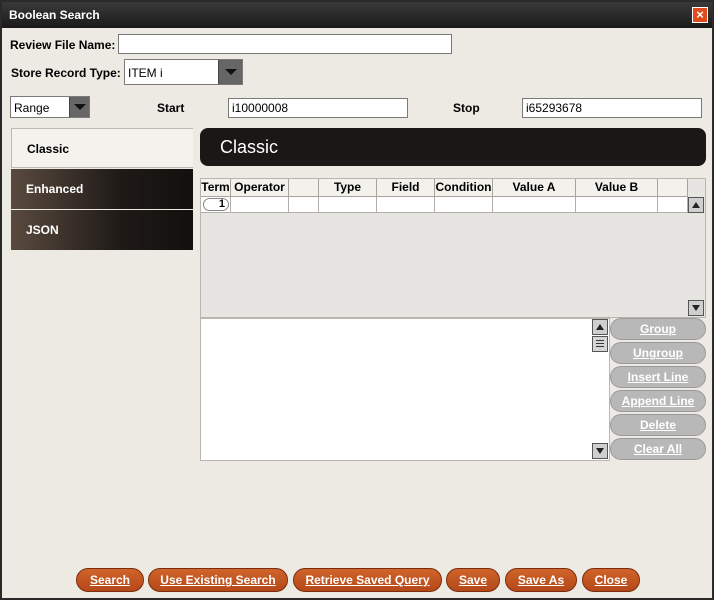 Image resolution: width=714 pixels, height=600 pixels. What do you see at coordinates (464, 205) in the screenshot?
I see `cell-condition` at bounding box center [464, 205].